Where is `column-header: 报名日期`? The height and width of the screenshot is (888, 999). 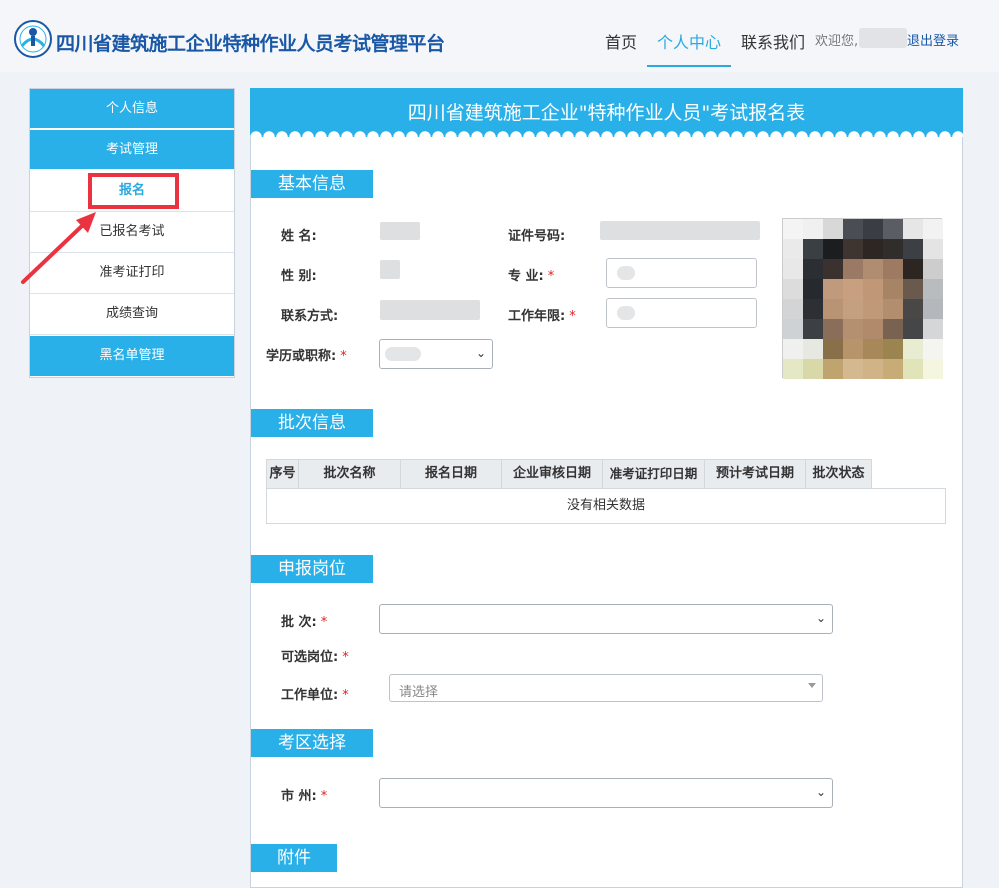 column-header: 报名日期 is located at coordinates (451, 474).